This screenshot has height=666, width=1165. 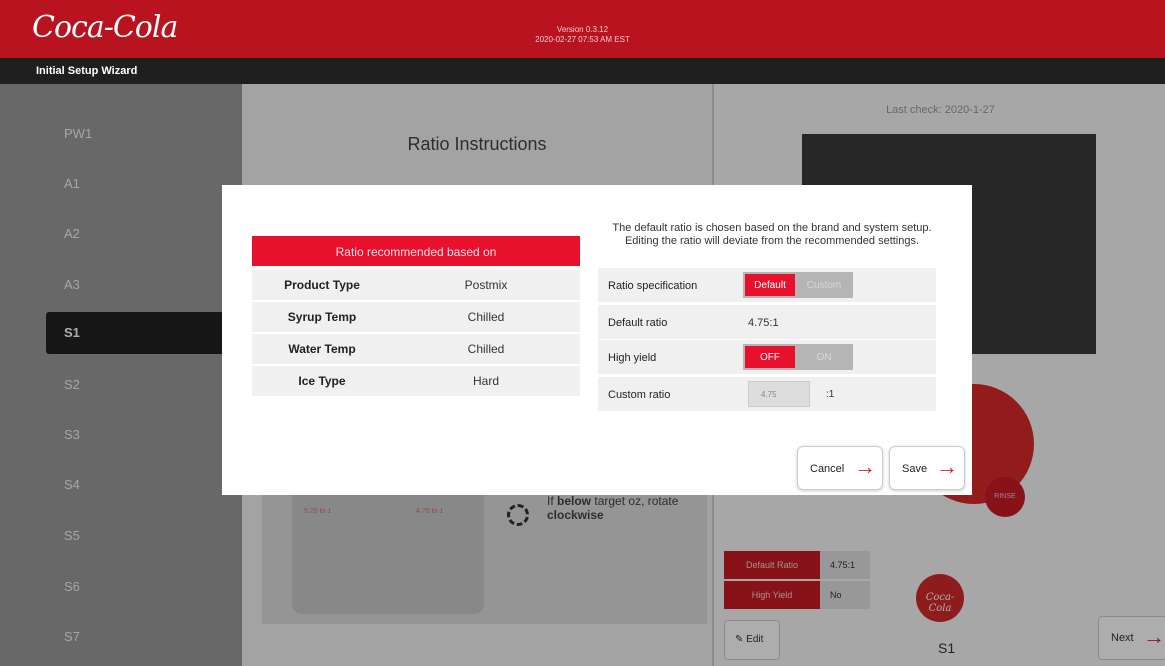 What do you see at coordinates (322, 381) in the screenshot?
I see `recommended-key: Ice Type` at bounding box center [322, 381].